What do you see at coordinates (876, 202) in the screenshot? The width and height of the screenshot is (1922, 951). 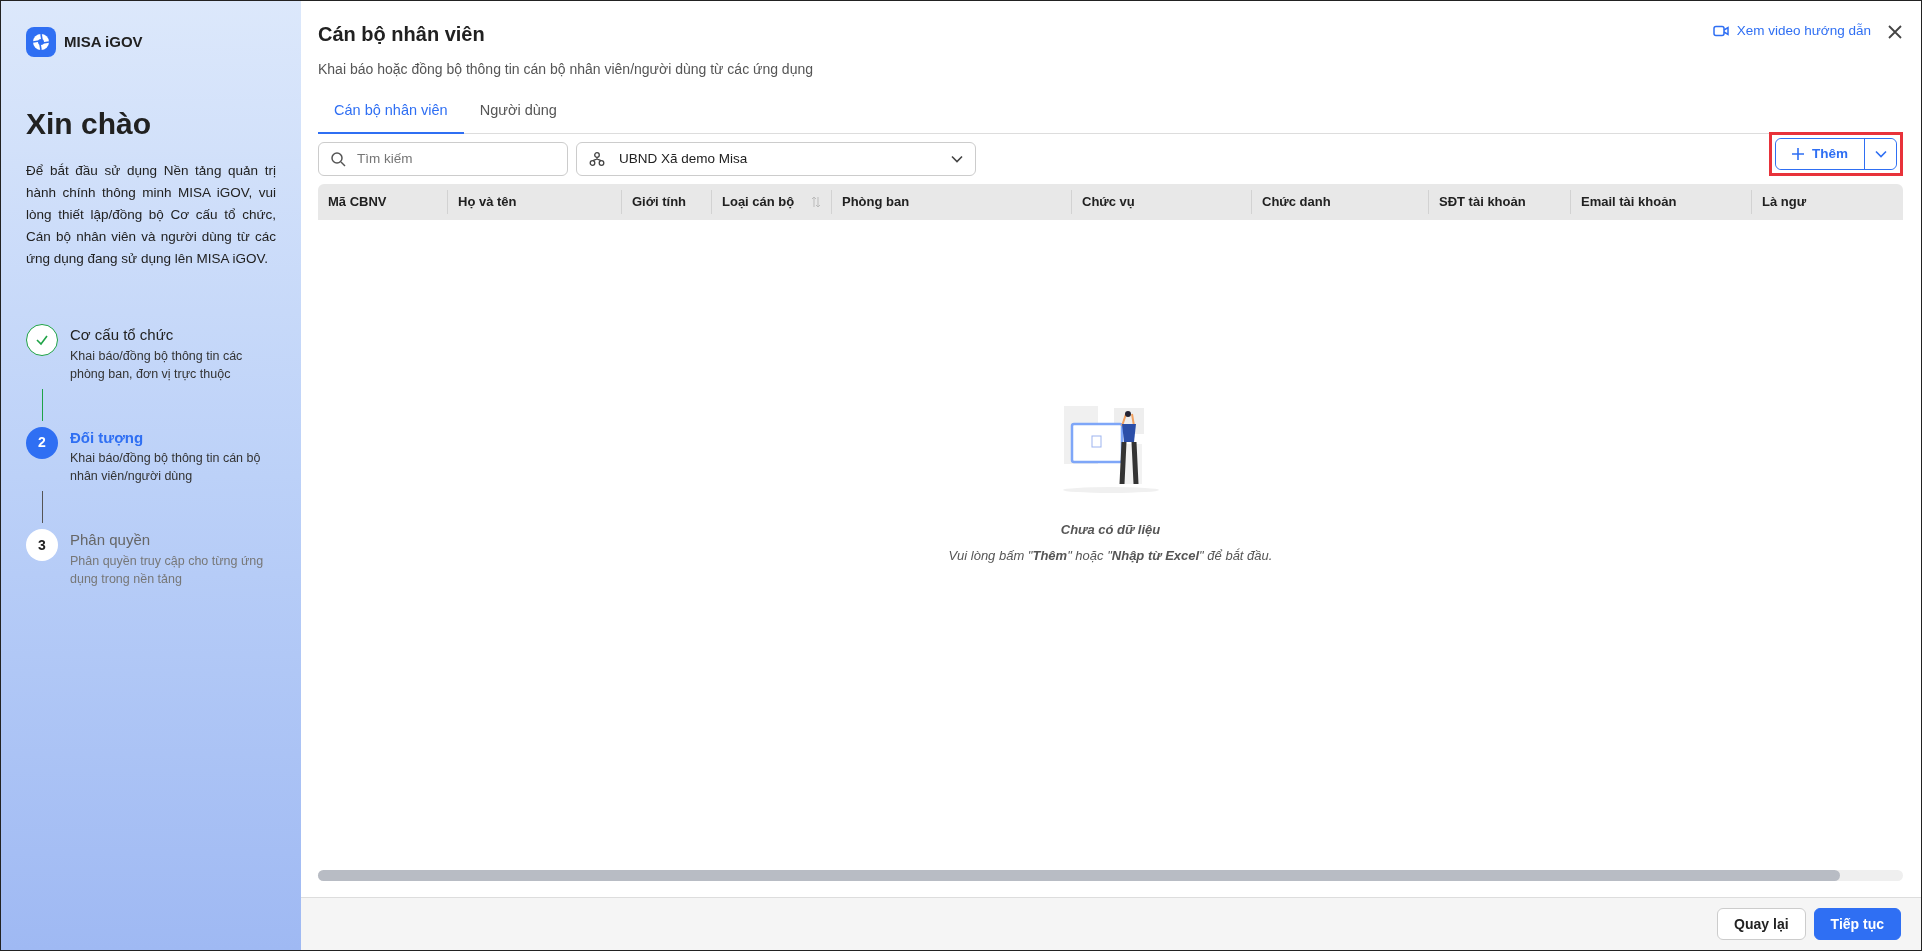 I see `column-header: Phòng ban` at bounding box center [876, 202].